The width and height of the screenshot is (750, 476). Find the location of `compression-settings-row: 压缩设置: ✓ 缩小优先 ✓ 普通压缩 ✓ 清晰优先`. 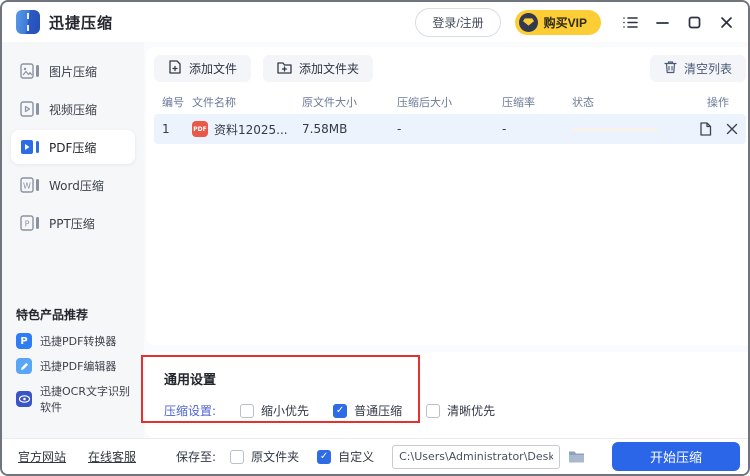

compression-settings-row: 压缩设置: ✓ 缩小优先 ✓ 普通压缩 ✓ 清晰优先 is located at coordinates (450, 410).